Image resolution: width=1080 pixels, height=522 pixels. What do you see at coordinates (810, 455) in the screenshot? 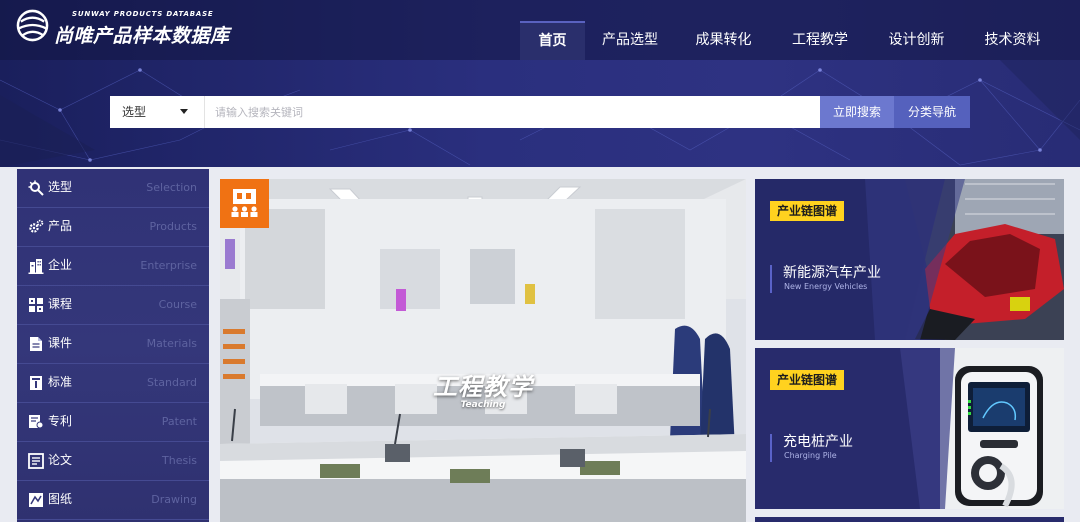
I see `card-subtitle: Charging Pile` at bounding box center [810, 455].